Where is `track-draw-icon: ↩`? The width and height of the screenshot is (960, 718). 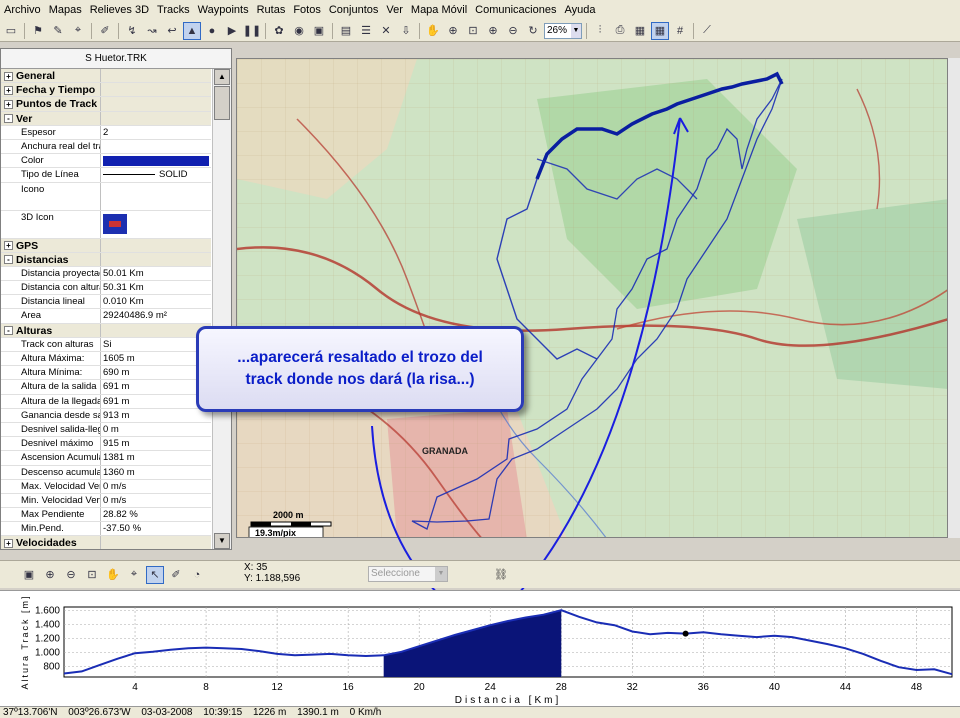
track-draw-icon: ↩ is located at coordinates (172, 31).